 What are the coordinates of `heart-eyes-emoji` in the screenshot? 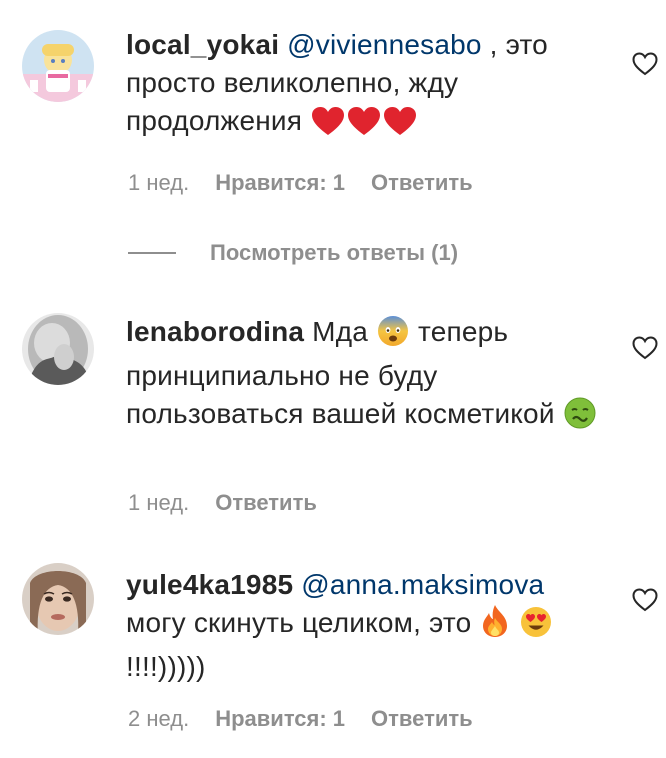 It's located at (536, 627).